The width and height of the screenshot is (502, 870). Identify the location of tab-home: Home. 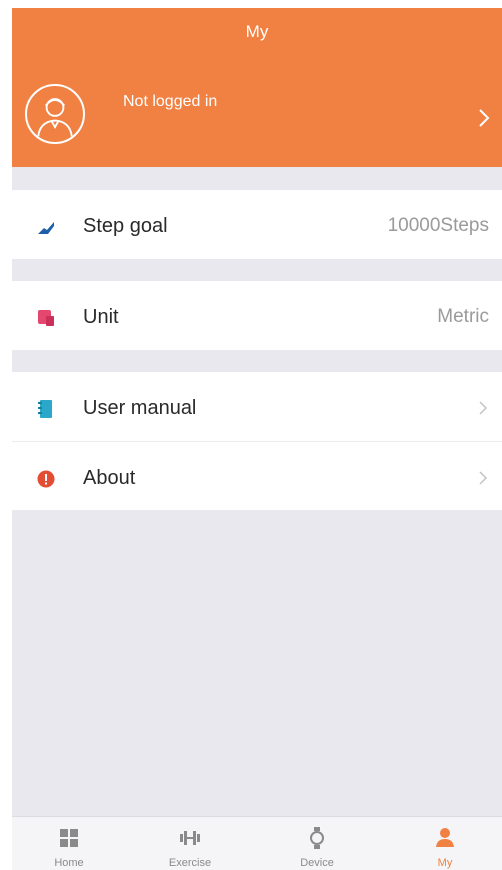
(69, 843).